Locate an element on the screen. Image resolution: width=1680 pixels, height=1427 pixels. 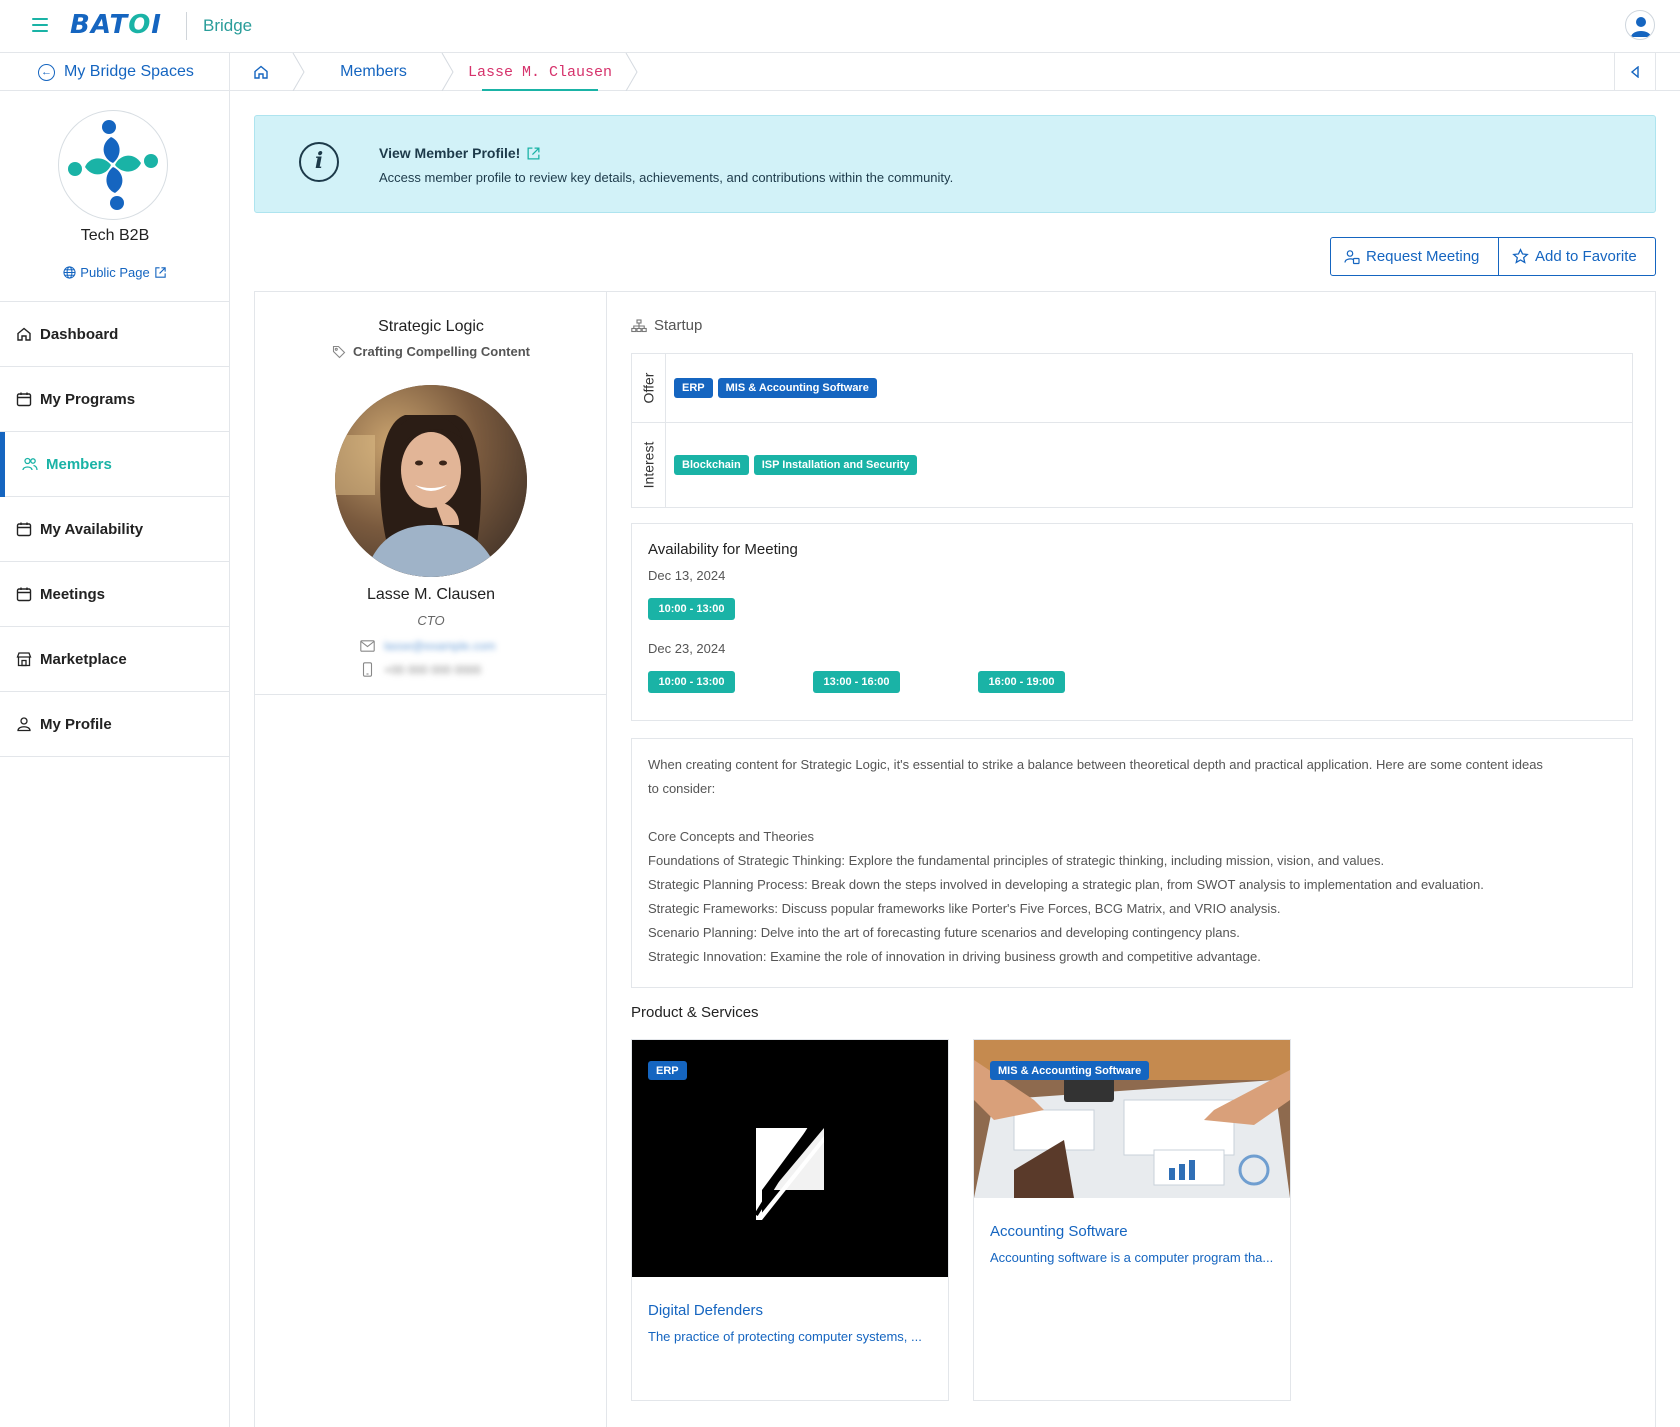
brand-logo: BATOI is located at coordinates (116, 25).